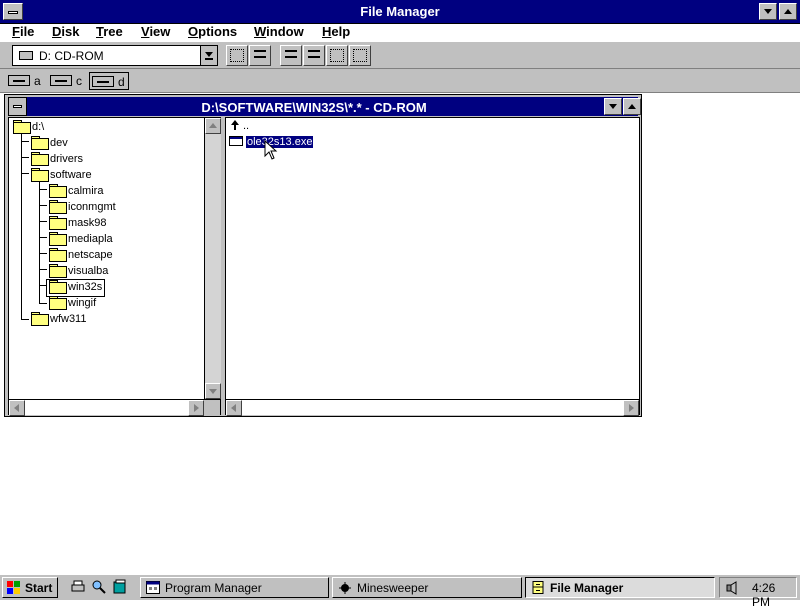  What do you see at coordinates (30, 587) in the screenshot?
I see `start-button: Start` at bounding box center [30, 587].